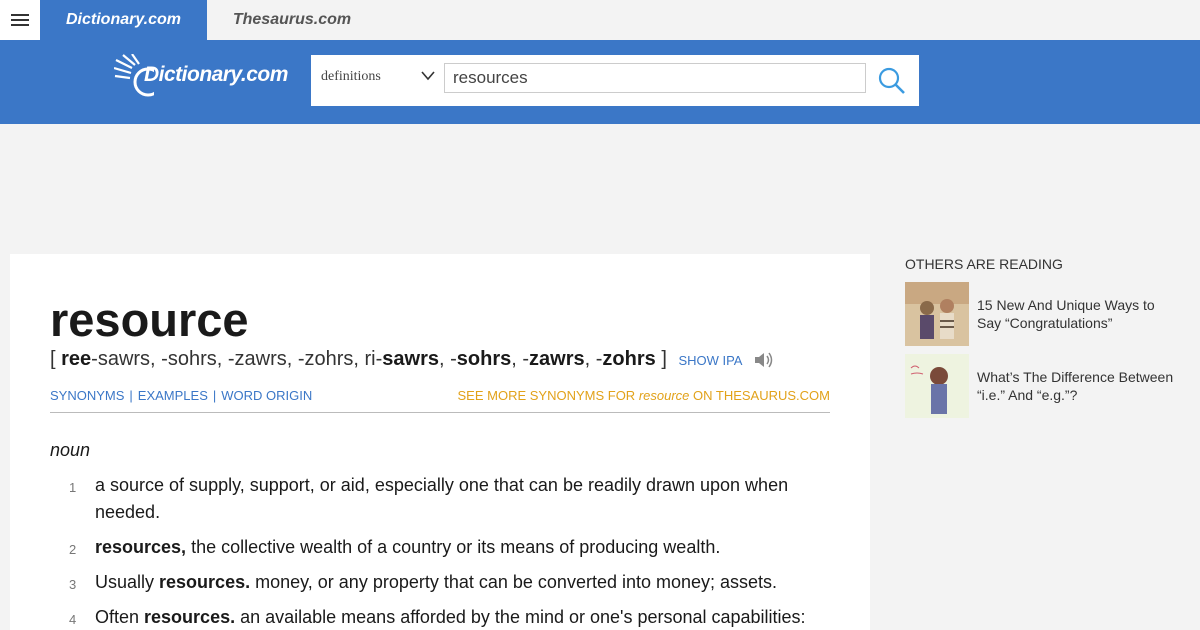  I want to click on definition-number: 3, so click(73, 584).